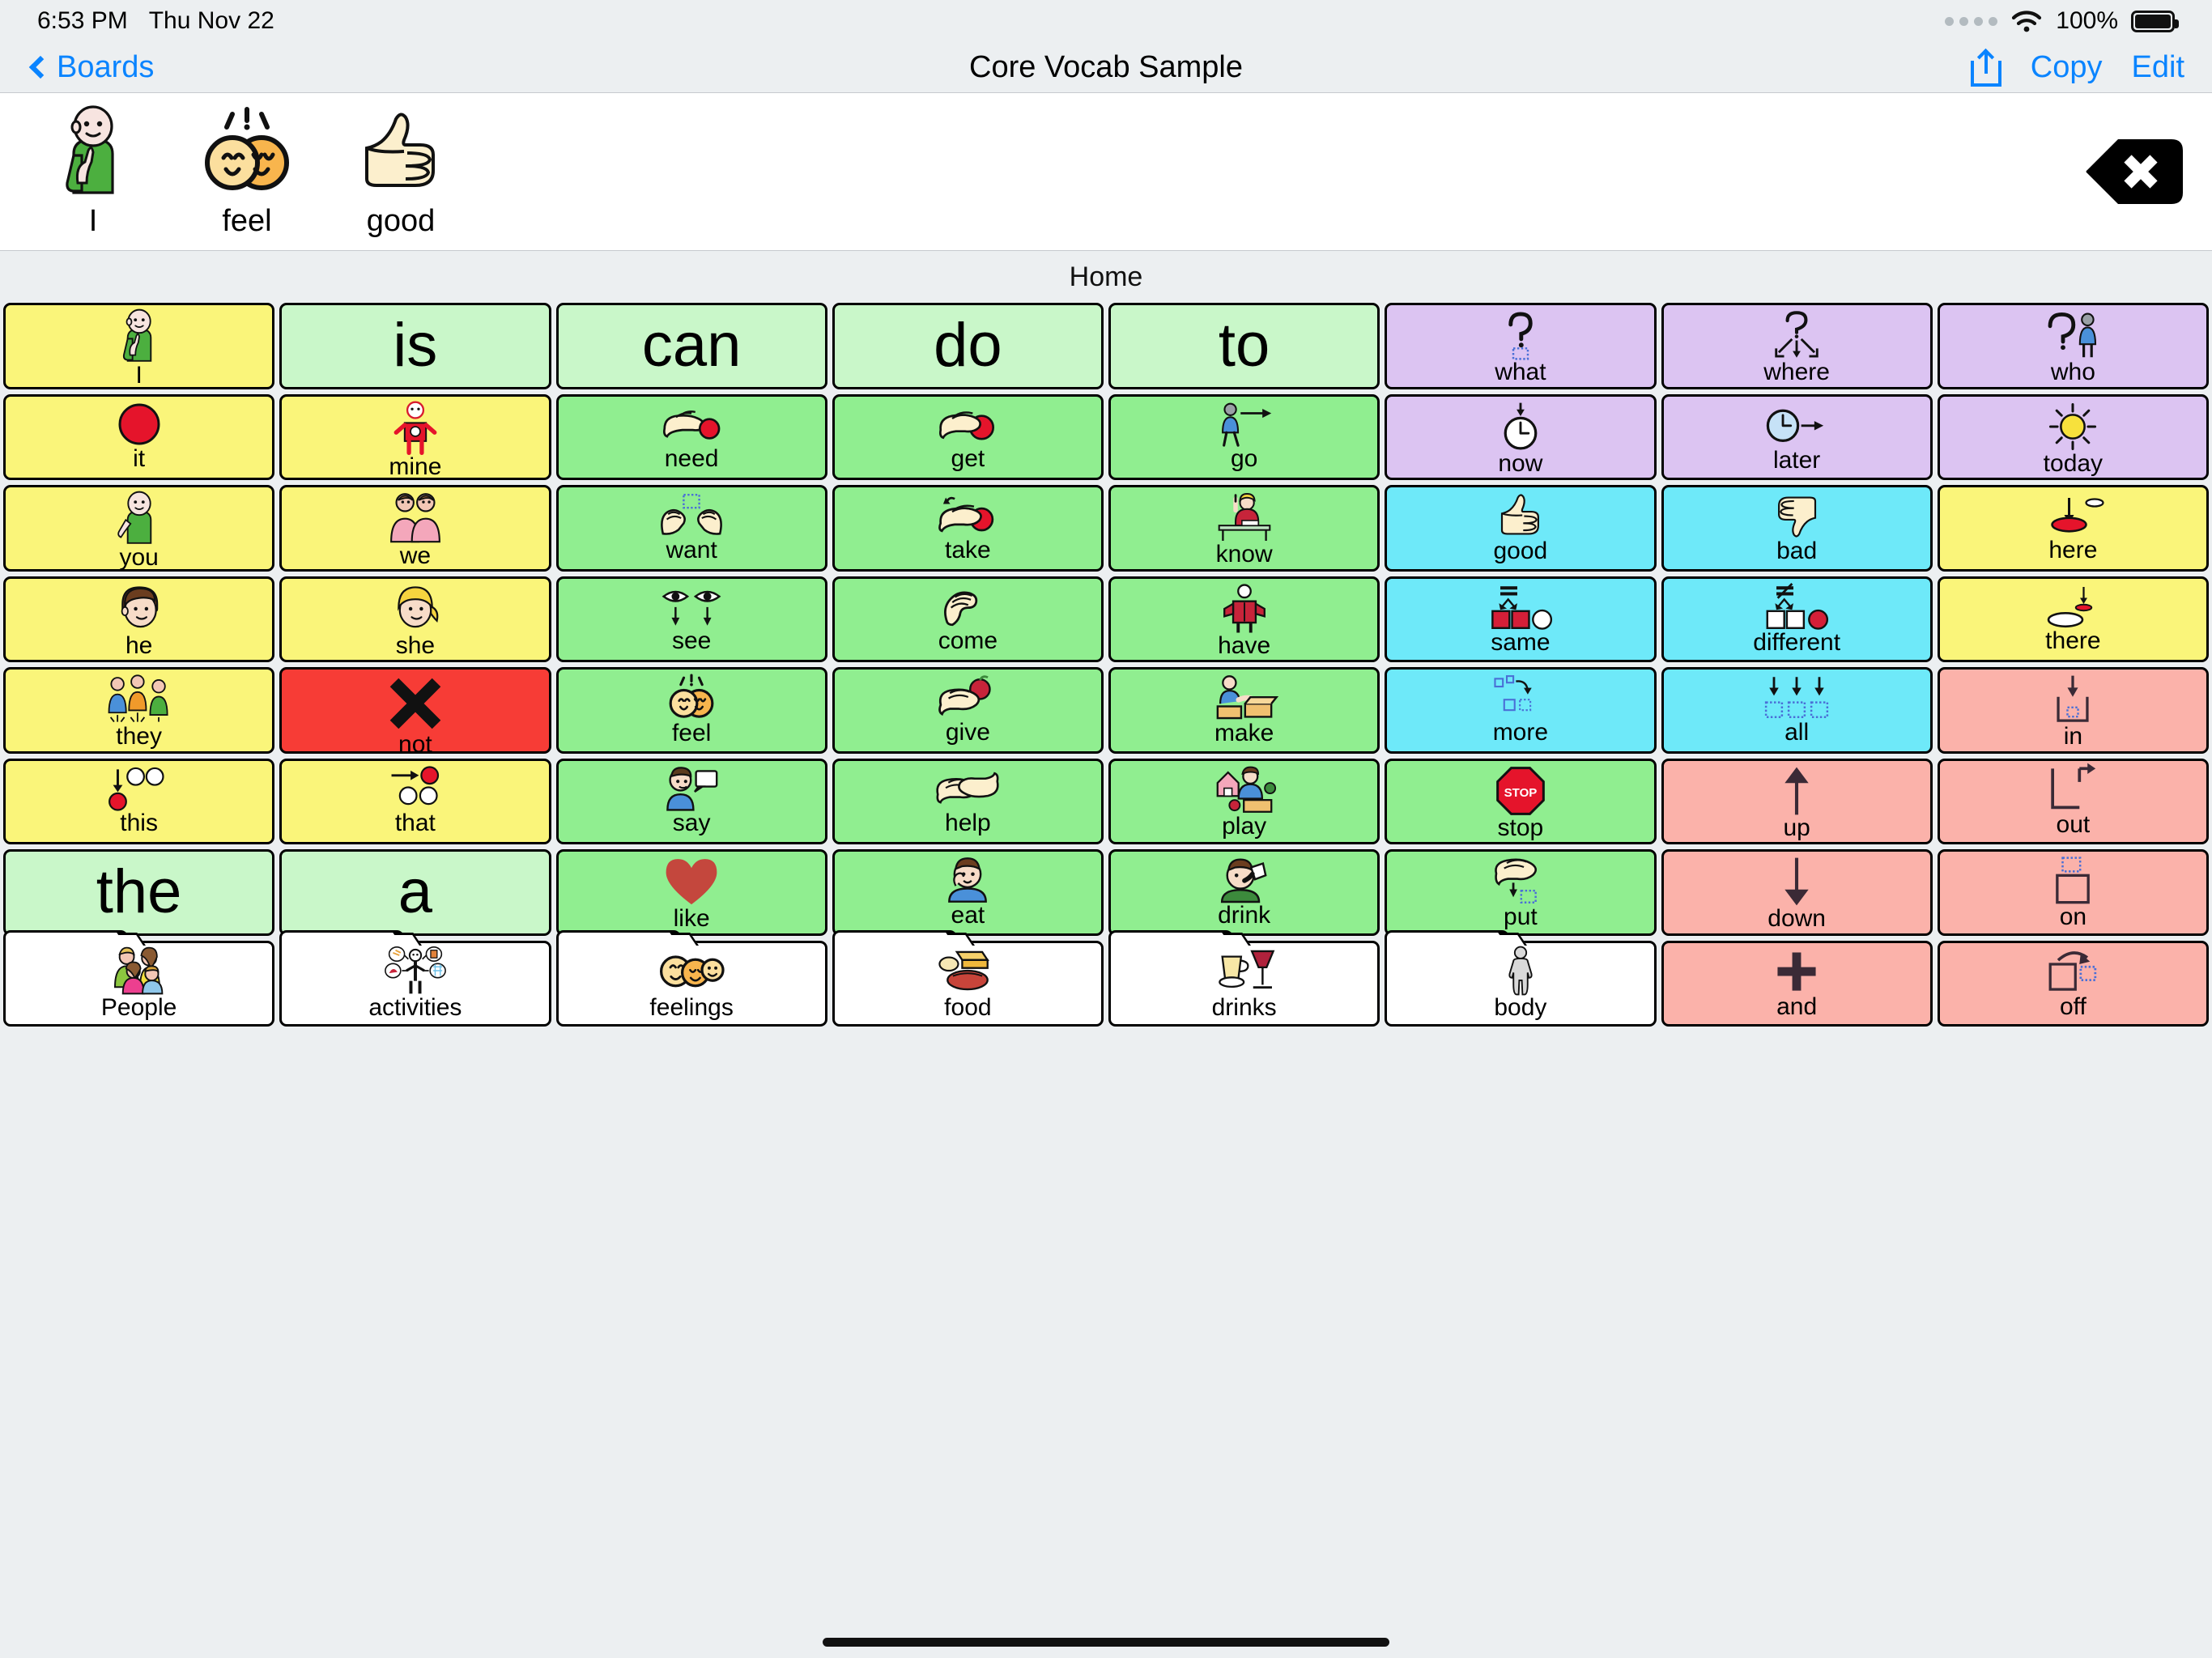 Image resolution: width=2212 pixels, height=1658 pixels. What do you see at coordinates (1521, 827) in the screenshot?
I see `cell-label: stop` at bounding box center [1521, 827].